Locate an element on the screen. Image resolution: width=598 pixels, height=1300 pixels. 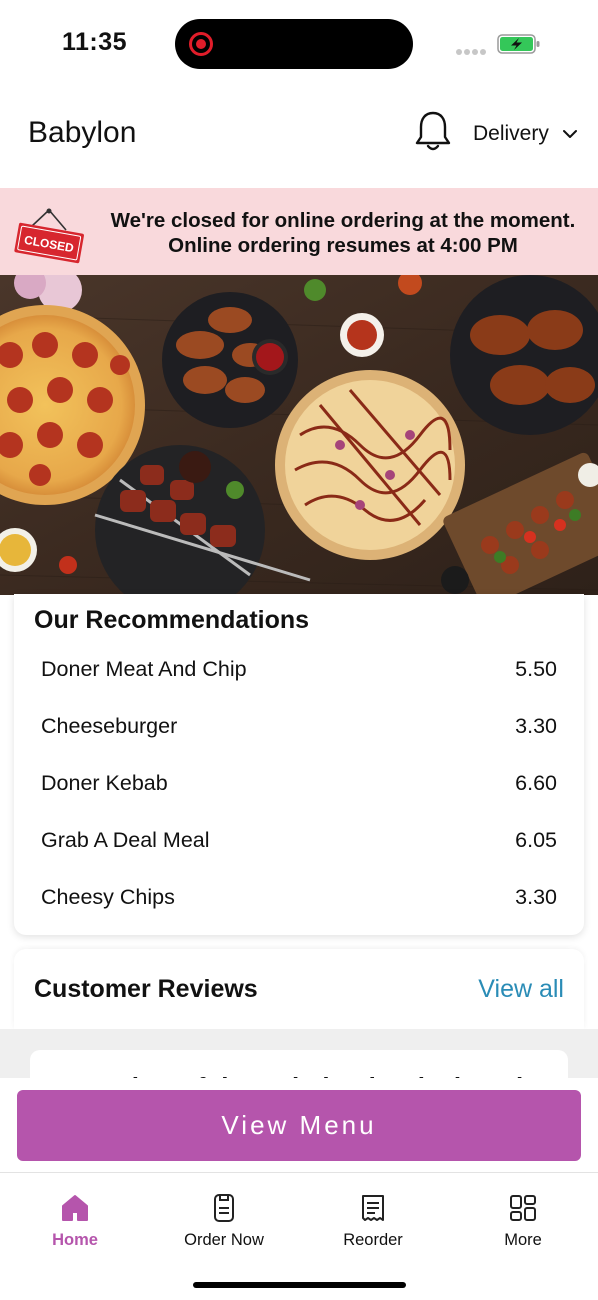
order-icon is located at coordinates (224, 1208).